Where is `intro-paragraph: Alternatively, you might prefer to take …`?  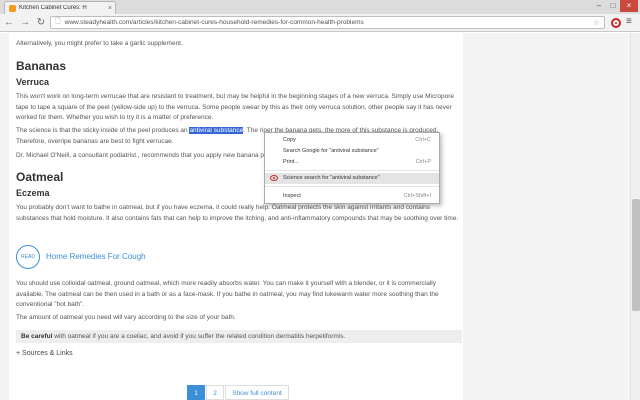 intro-paragraph: Alternatively, you might prefer to take … is located at coordinates (99, 43).